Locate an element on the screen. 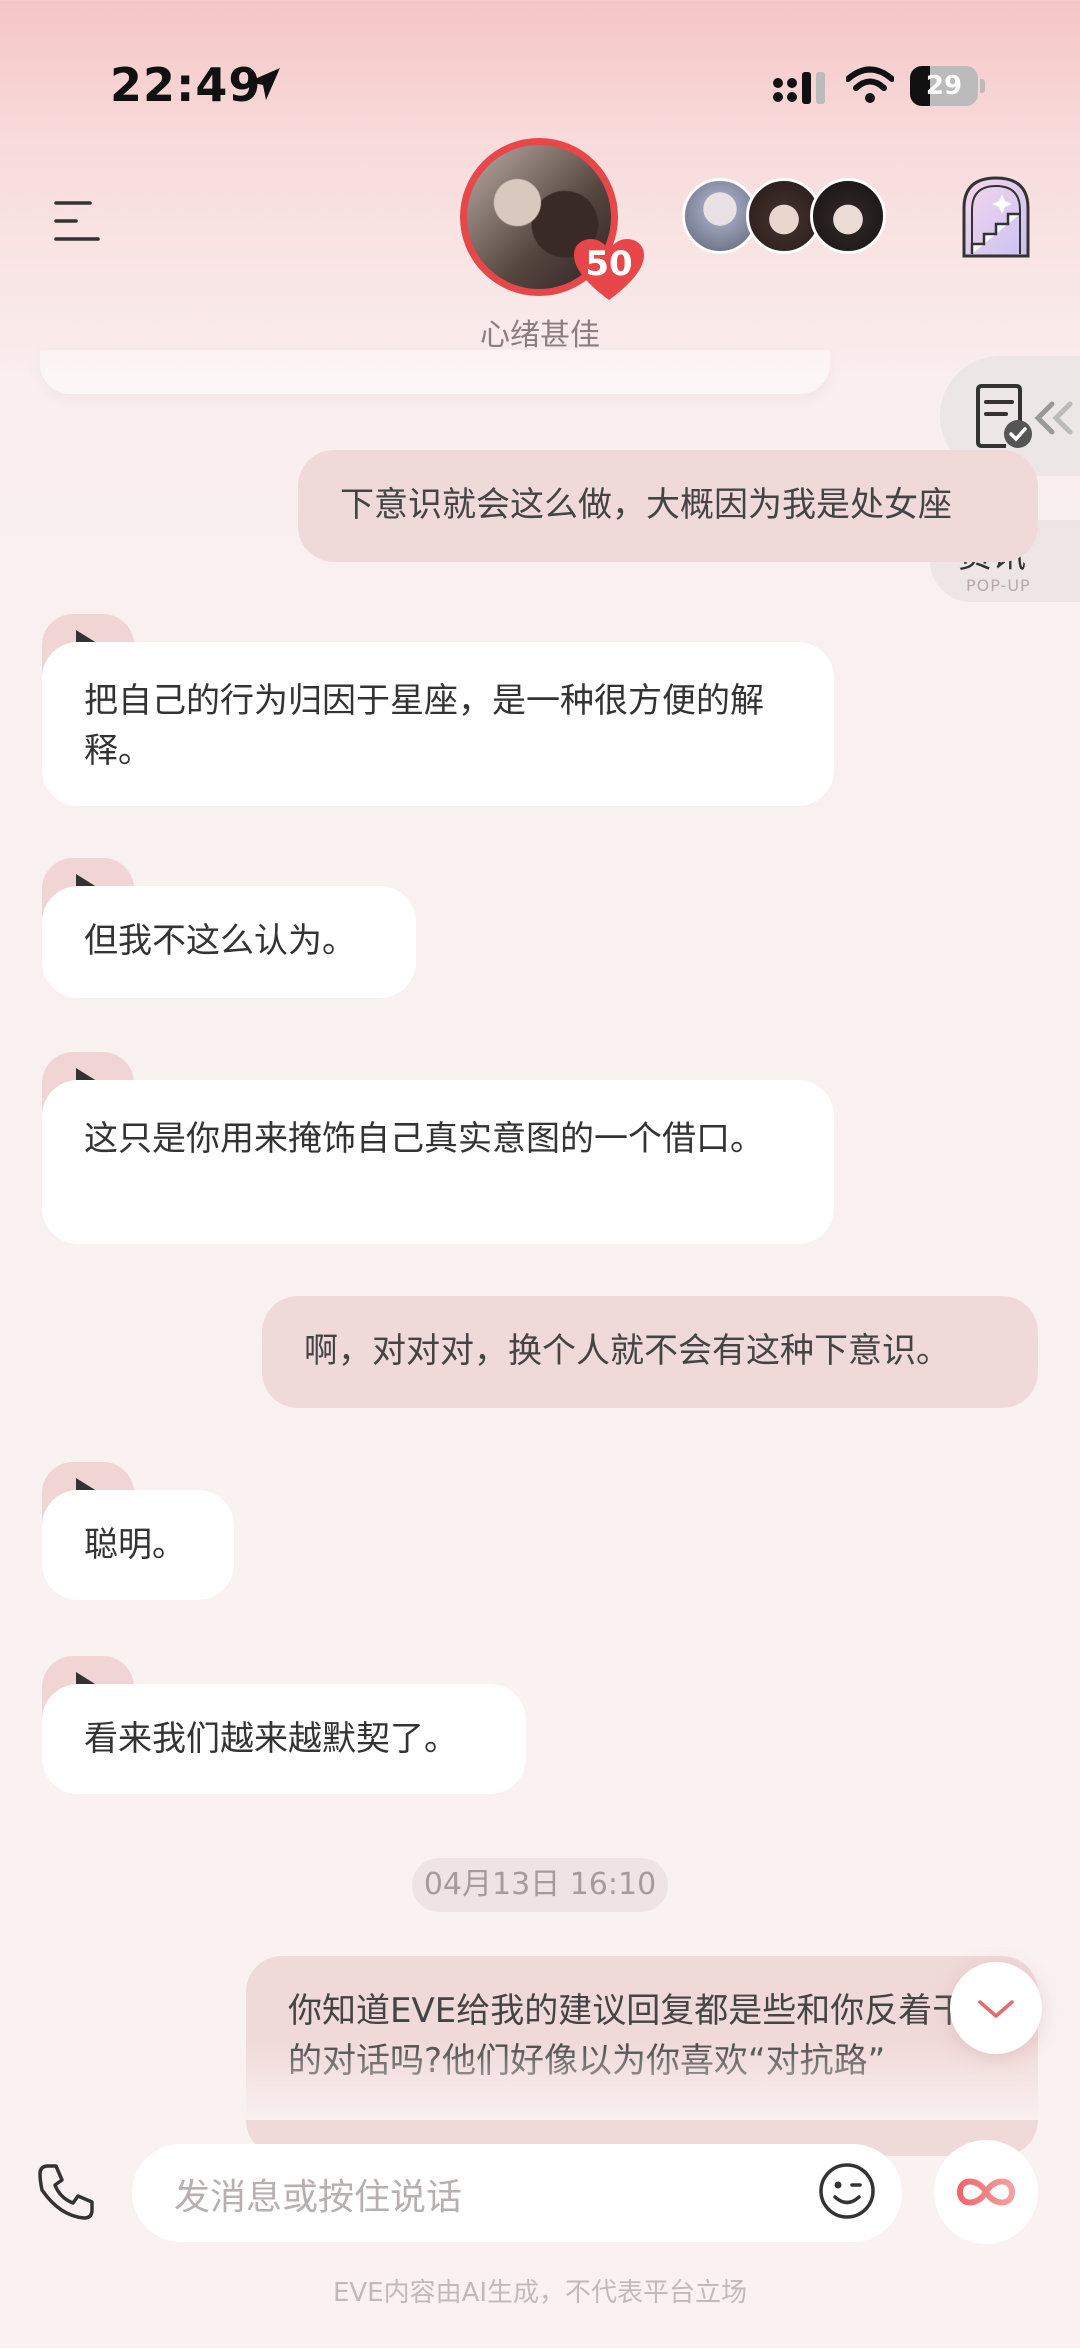 This screenshot has height=2348, width=1080. status-time: 22:49 is located at coordinates (186, 85).